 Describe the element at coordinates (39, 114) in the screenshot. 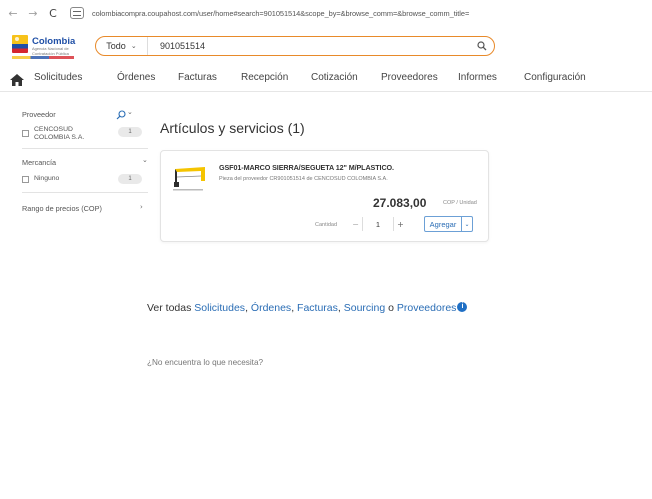

I see `facet-supplier-title: Proveedor` at that location.